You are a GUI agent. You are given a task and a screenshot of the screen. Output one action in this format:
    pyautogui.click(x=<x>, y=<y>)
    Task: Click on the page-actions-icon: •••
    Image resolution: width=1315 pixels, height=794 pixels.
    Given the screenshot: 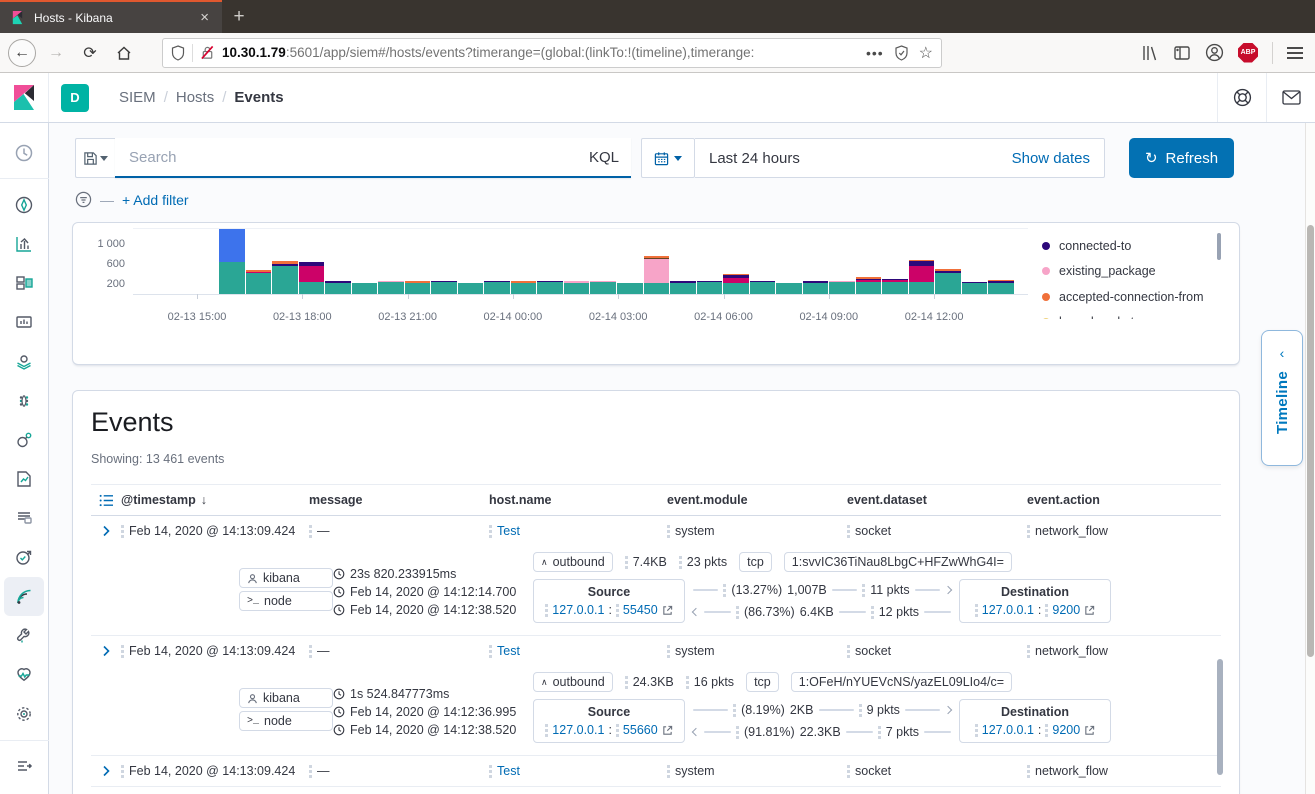 What is the action you would take?
    pyautogui.click(x=875, y=53)
    